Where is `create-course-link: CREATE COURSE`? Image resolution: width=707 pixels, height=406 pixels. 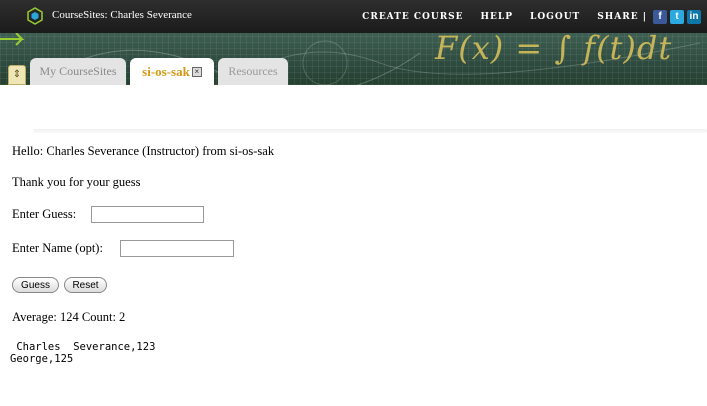
create-course-link: CREATE COURSE is located at coordinates (412, 17).